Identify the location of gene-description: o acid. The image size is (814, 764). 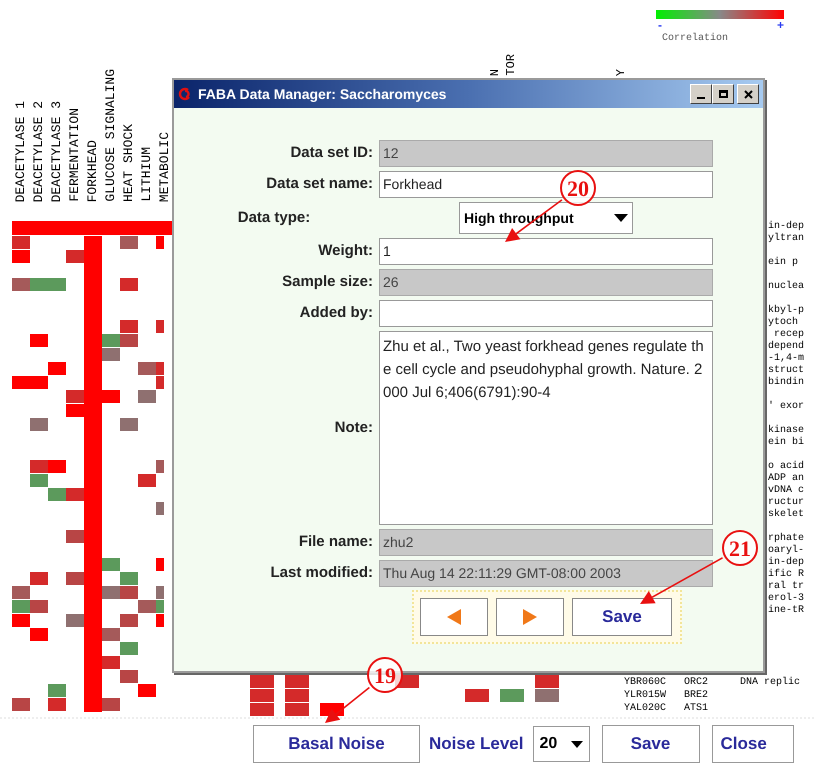
(786, 467).